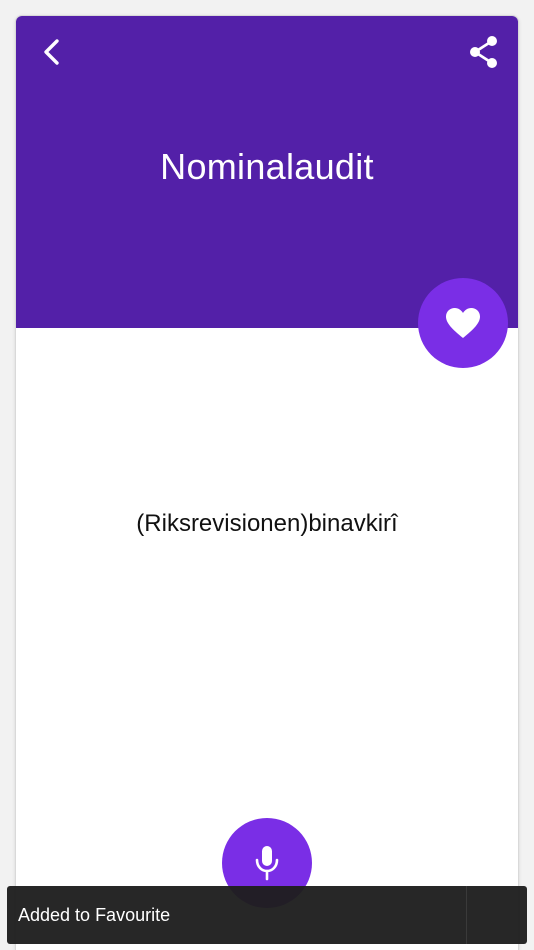 The image size is (534, 950). Describe the element at coordinates (94, 914) in the screenshot. I see `snackbar-message: Added to Favourite` at that location.